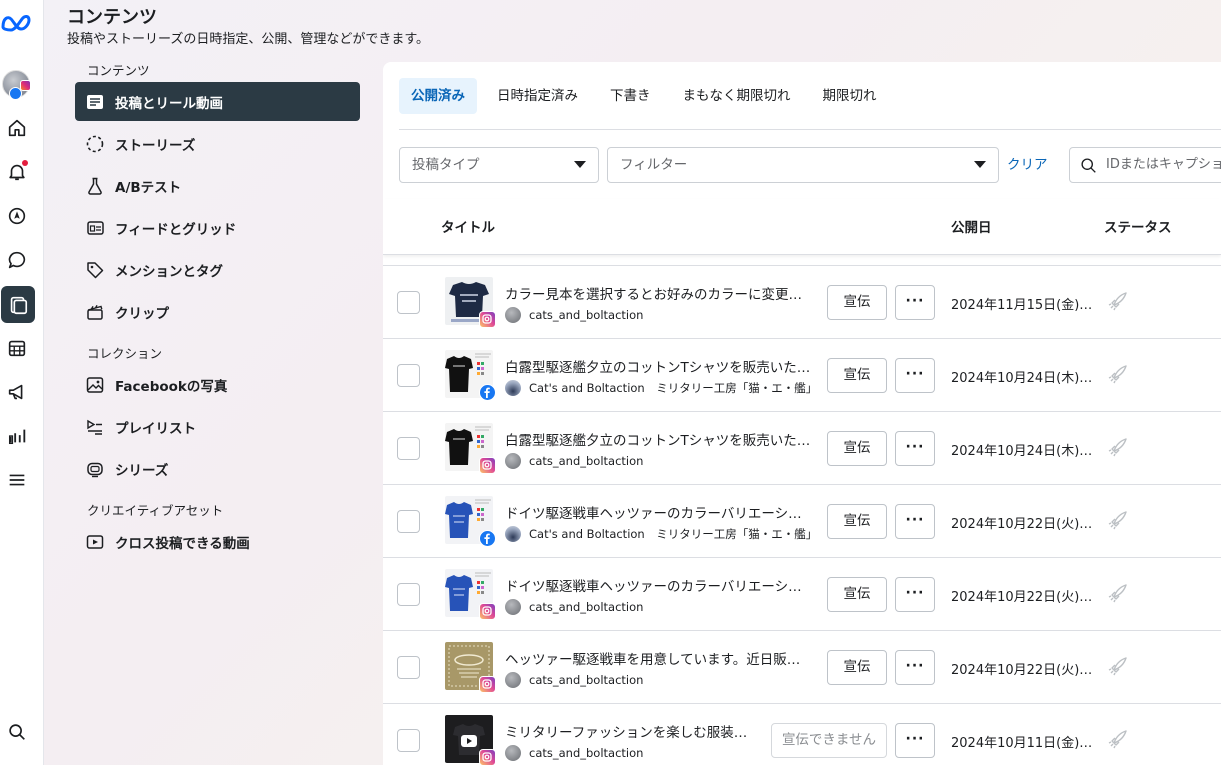 Image resolution: width=1221 pixels, height=765 pixels. I want to click on notification-dot, so click(25, 163).